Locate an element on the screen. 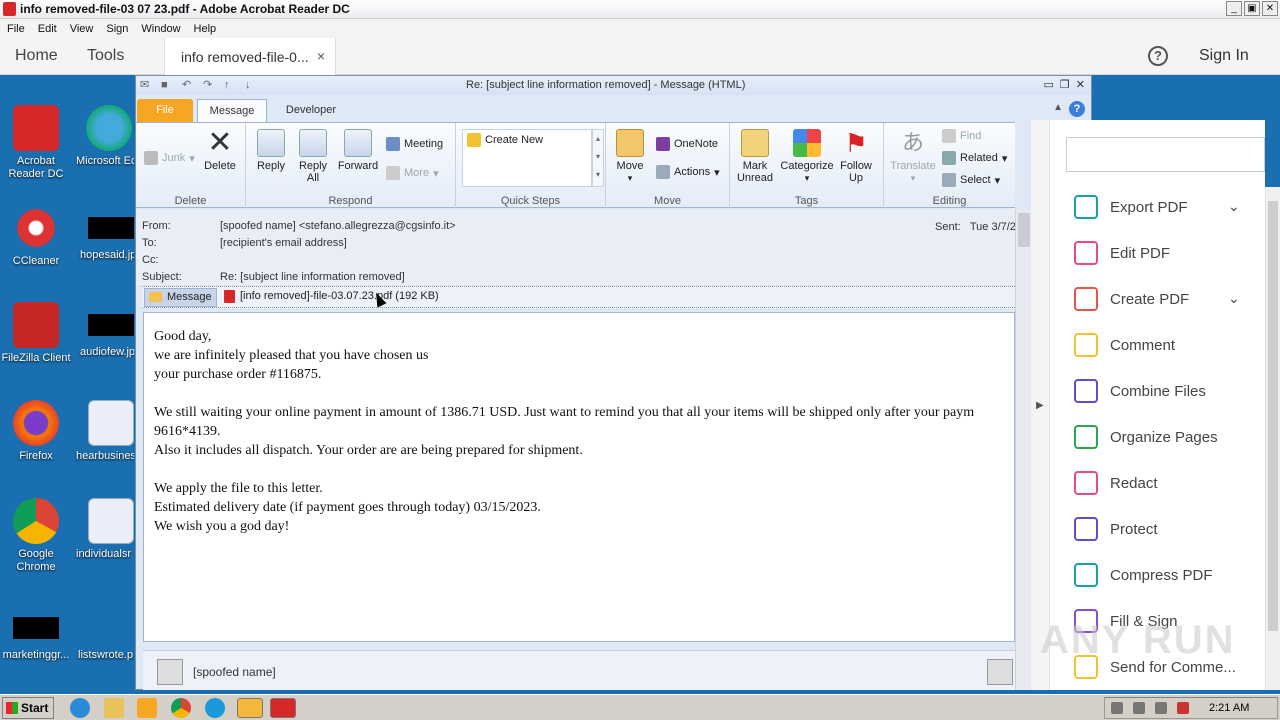 Image resolution: width=1280 pixels, height=720 pixels. desktop-icon-ccleaner: CCleaner is located at coordinates (36, 236).